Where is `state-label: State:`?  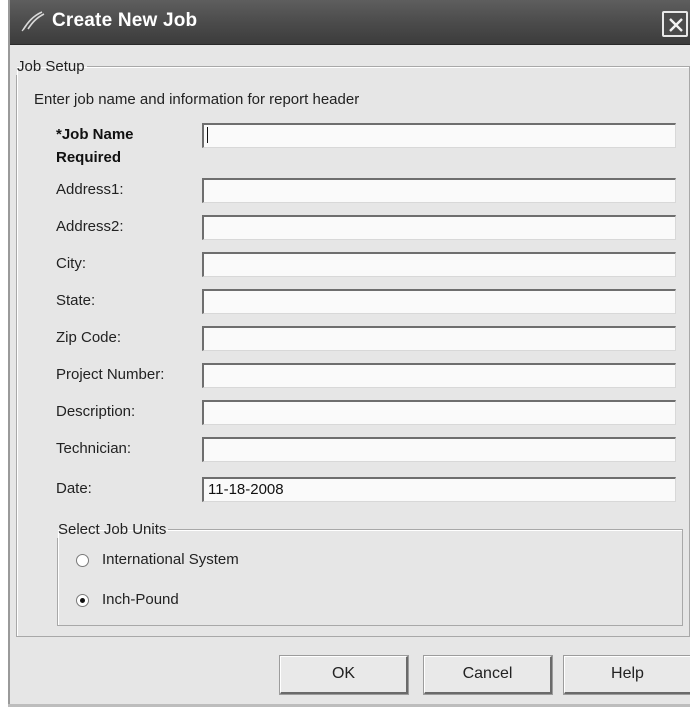 state-label: State: is located at coordinates (76, 300).